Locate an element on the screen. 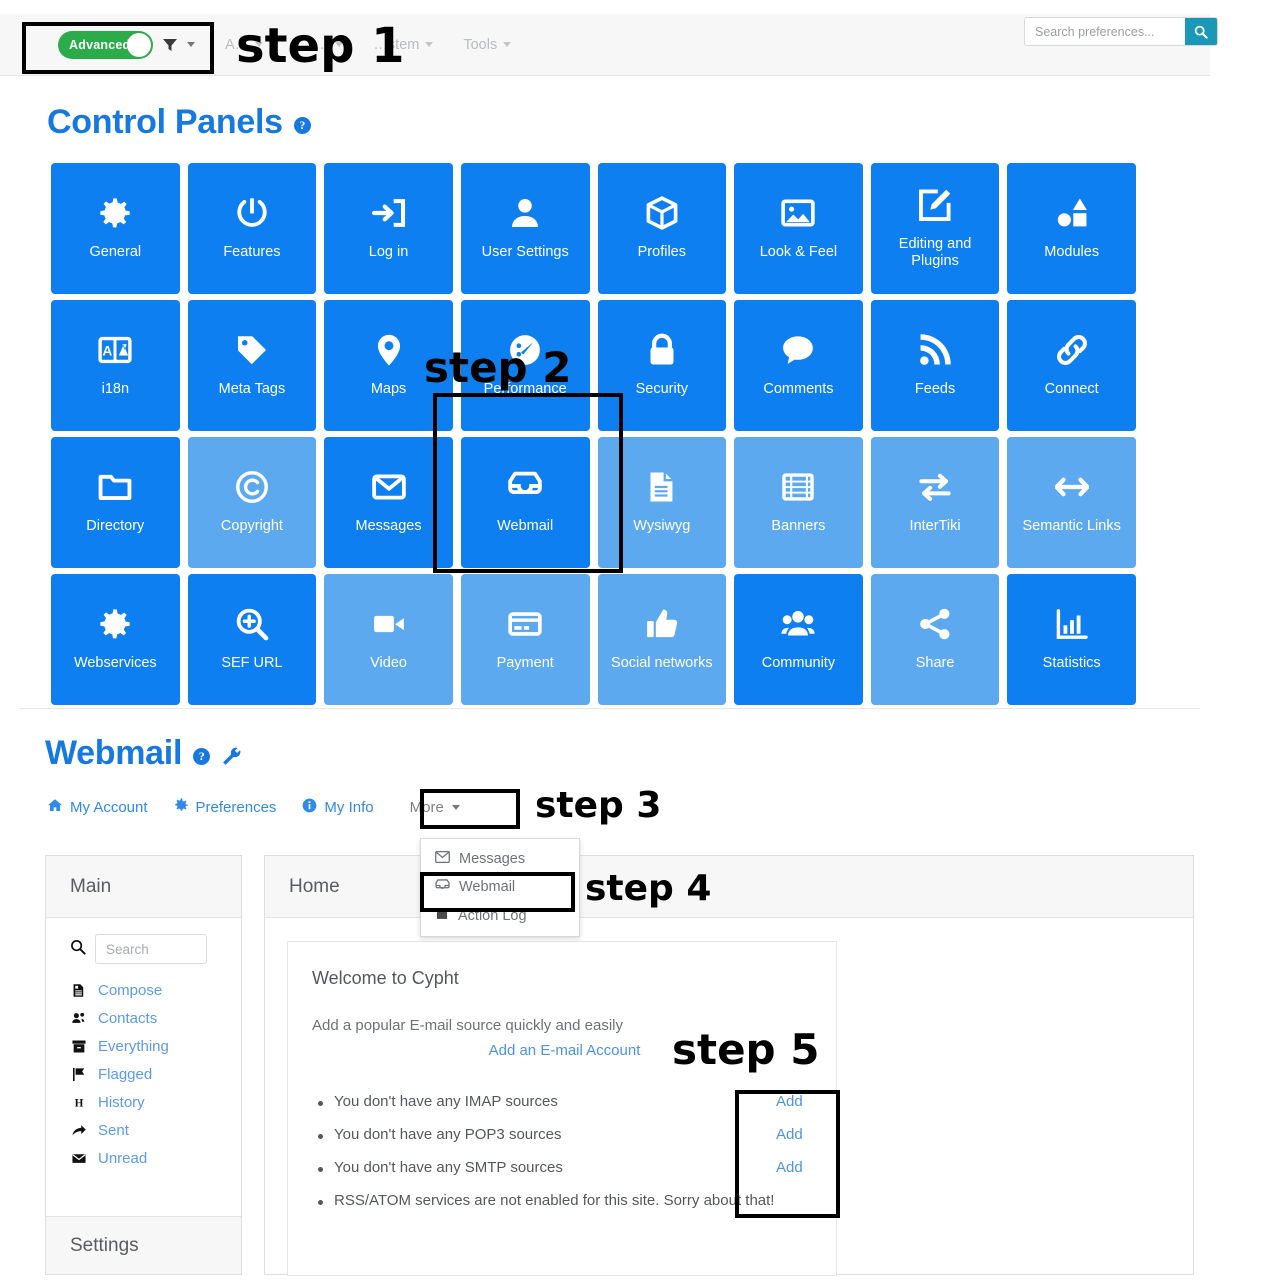 The image size is (1280, 1280). arrows-h-icon is located at coordinates (1071, 487).